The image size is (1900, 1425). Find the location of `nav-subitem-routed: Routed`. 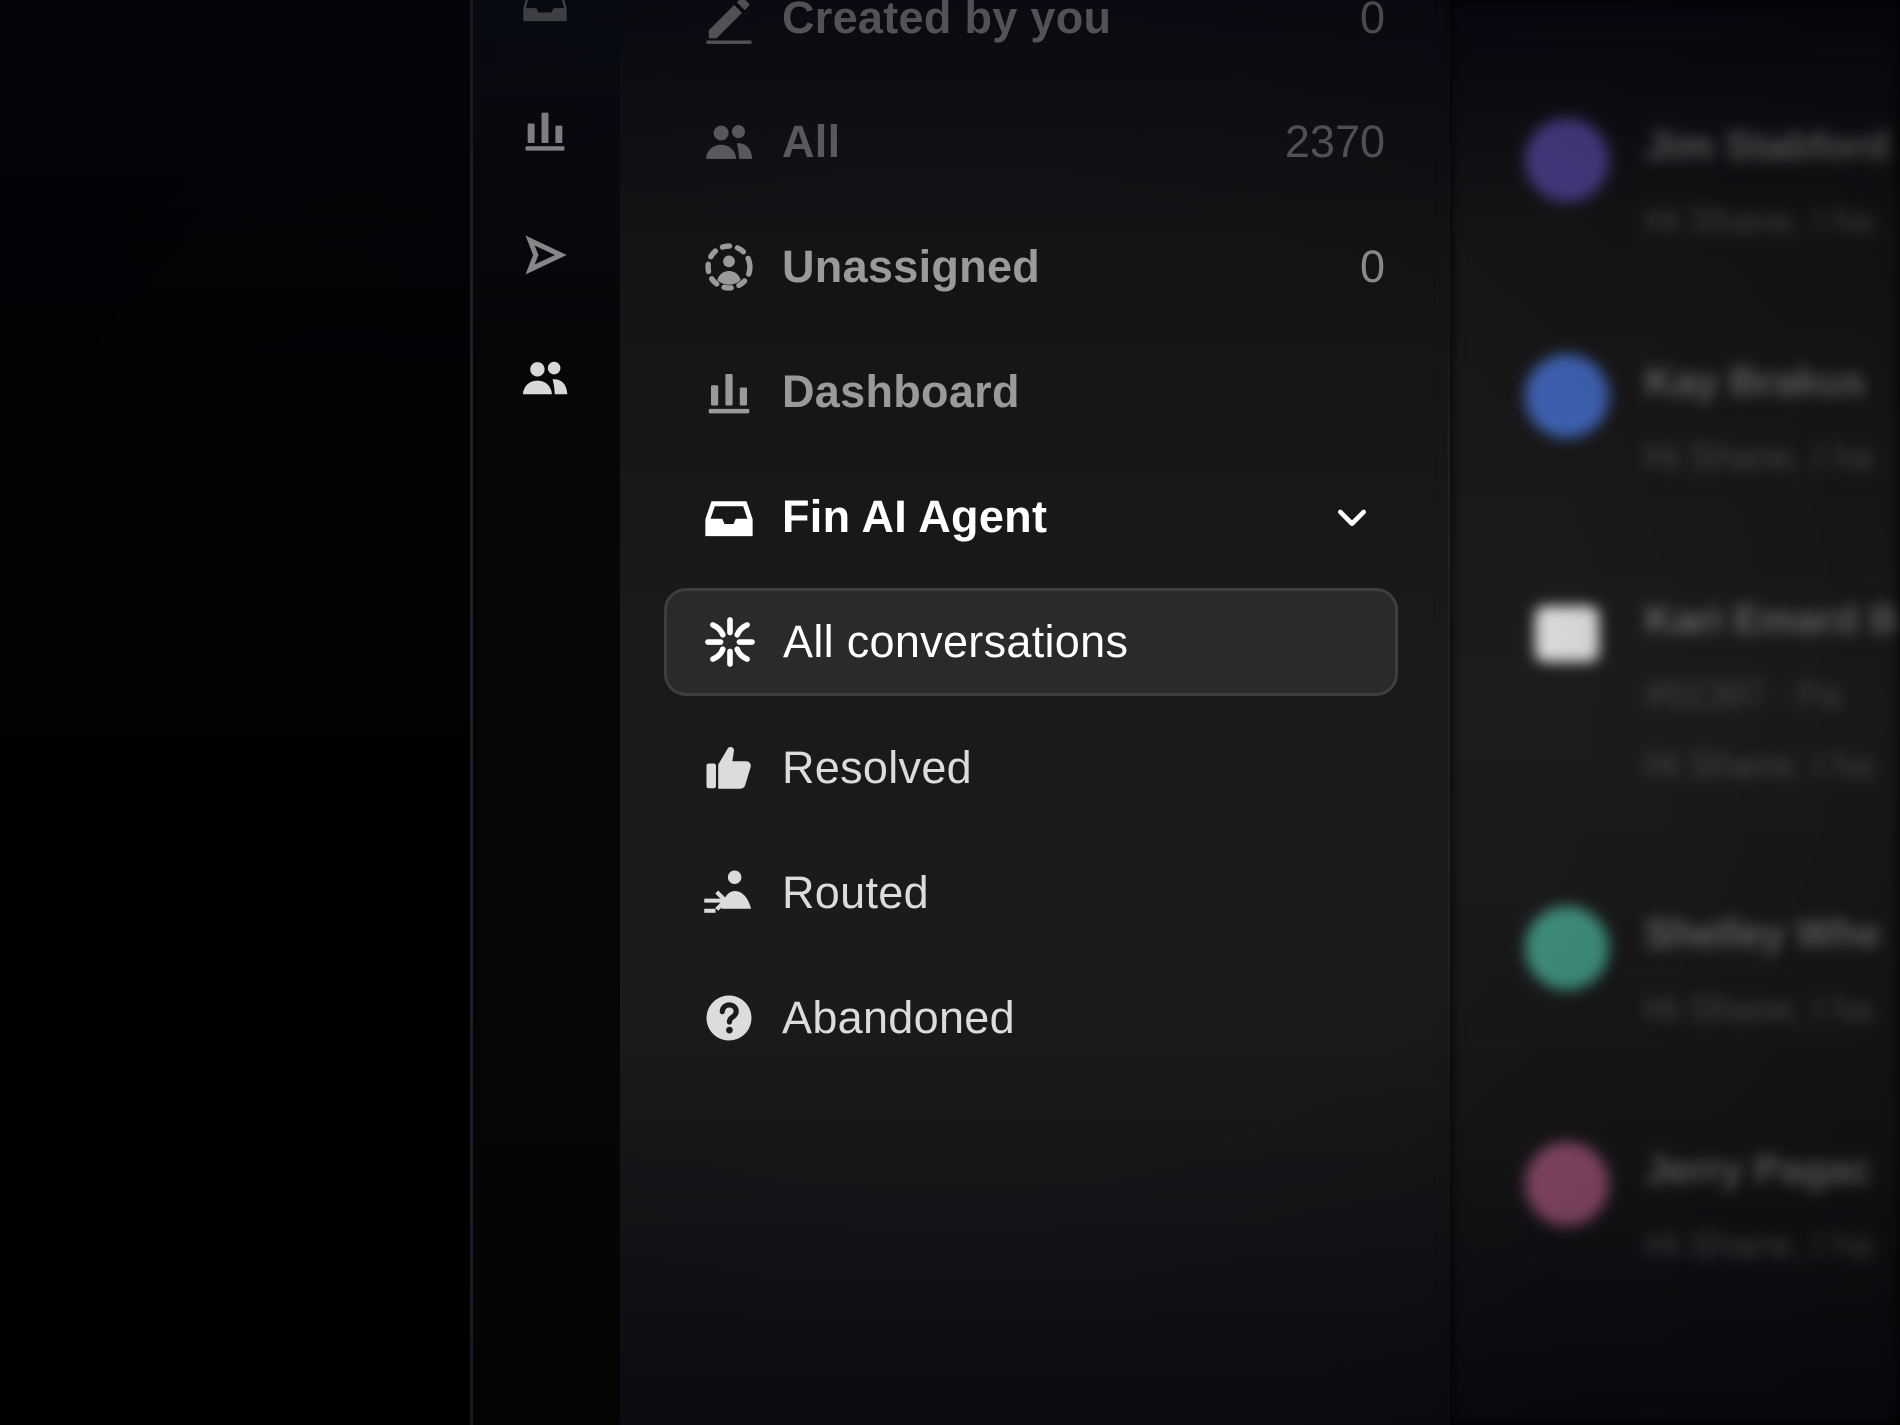

nav-subitem-routed: Routed is located at coordinates (1042, 893).